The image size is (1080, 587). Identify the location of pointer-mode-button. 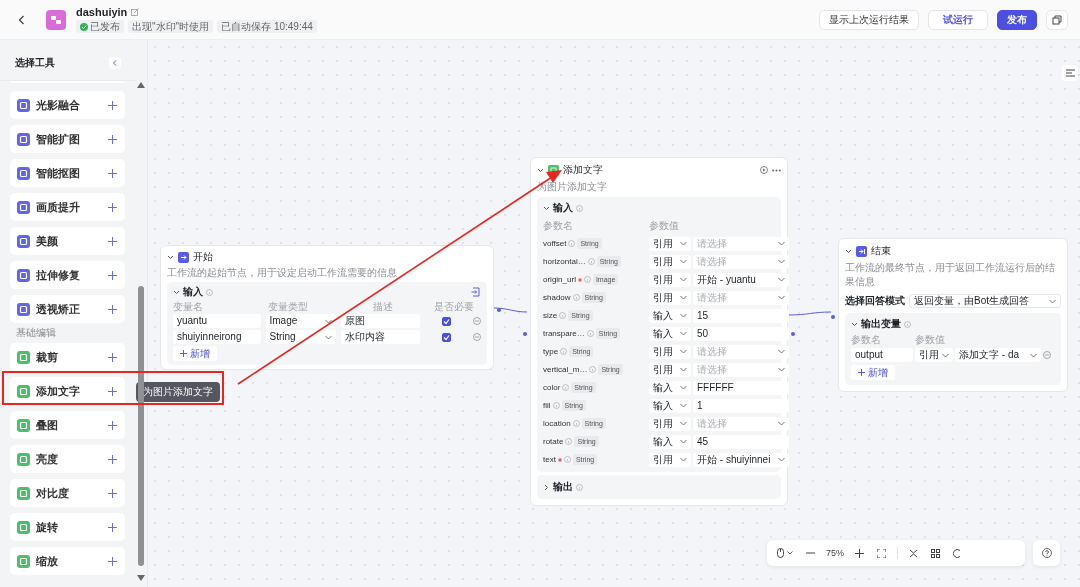
(785, 553).